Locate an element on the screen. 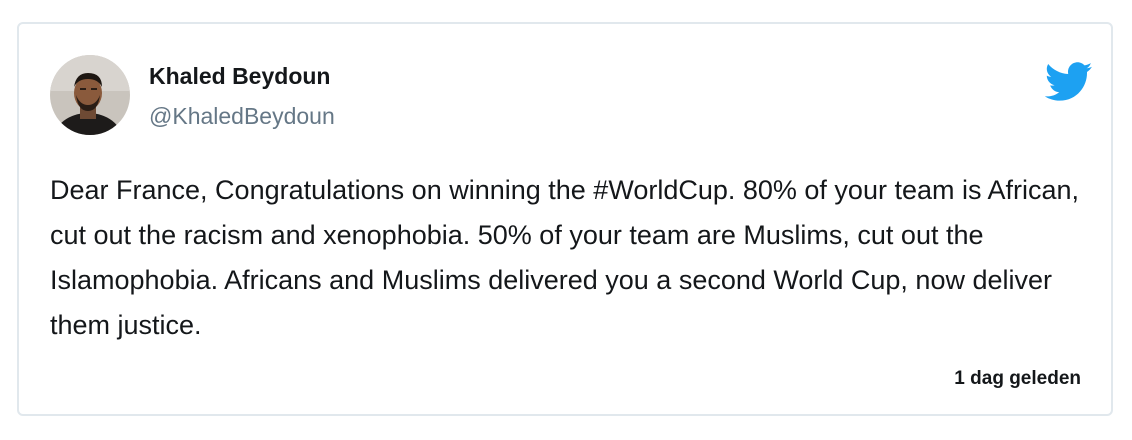 This screenshot has height=440, width=1132. author-avatar is located at coordinates (90, 95).